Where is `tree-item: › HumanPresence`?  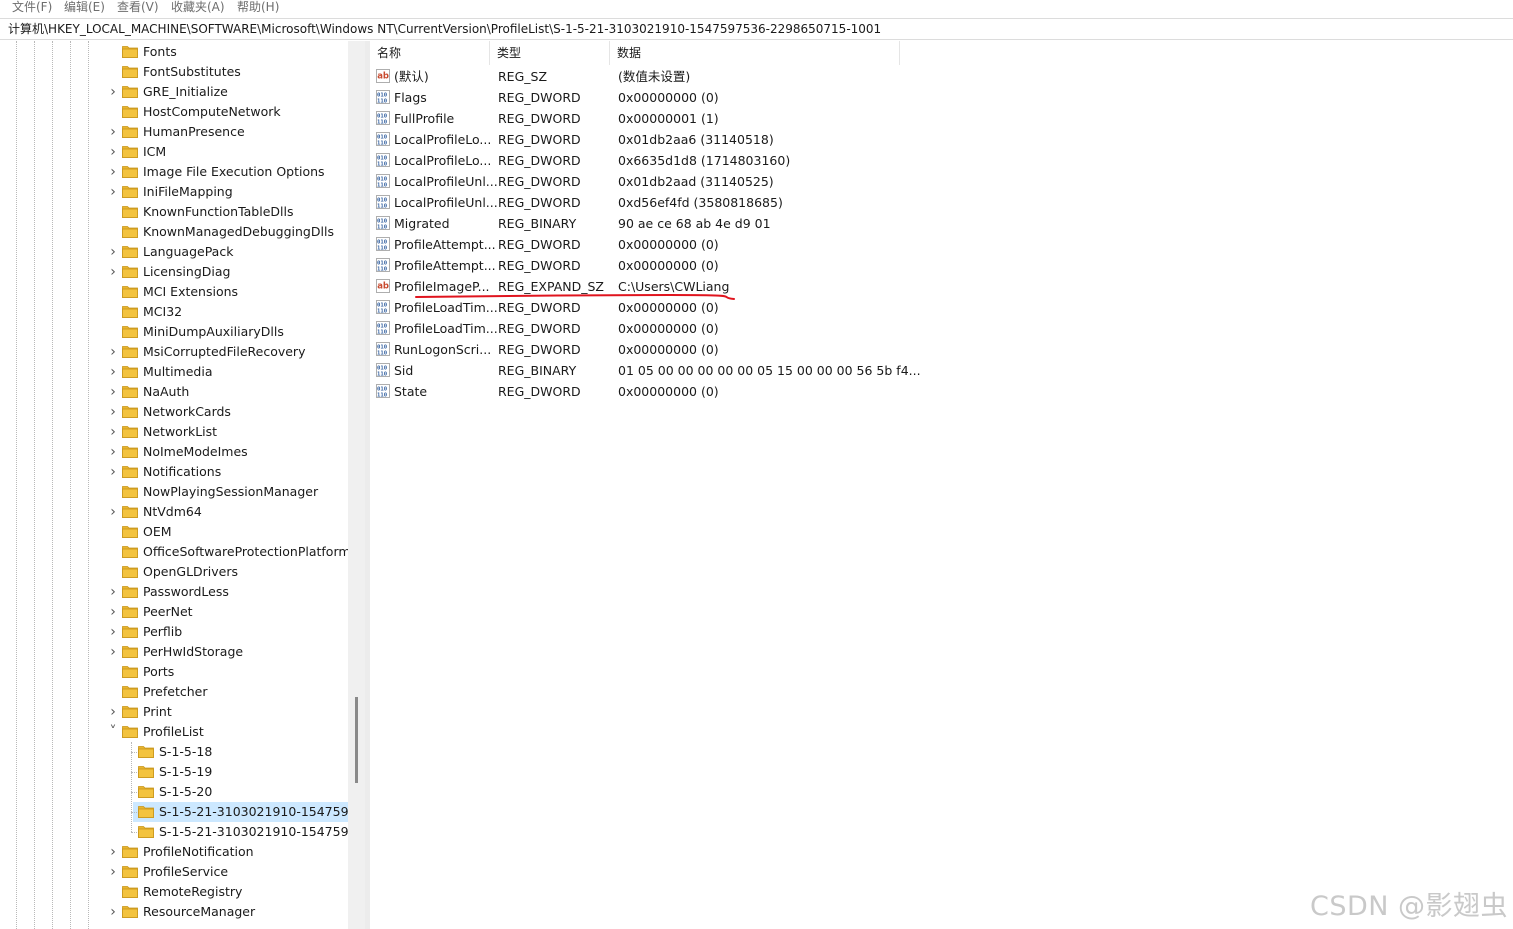
tree-item: › HumanPresence is located at coordinates (177, 132).